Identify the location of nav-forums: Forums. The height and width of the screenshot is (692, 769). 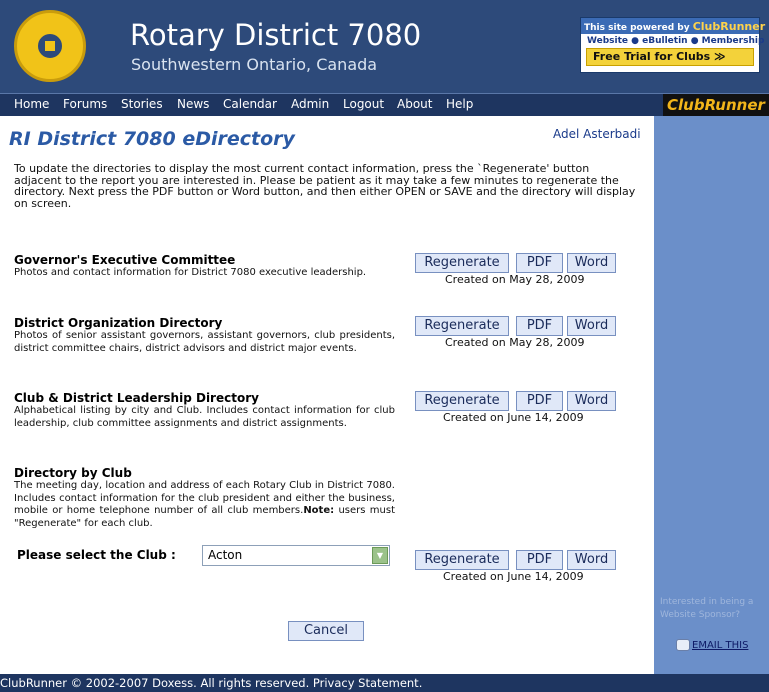
(85, 104).